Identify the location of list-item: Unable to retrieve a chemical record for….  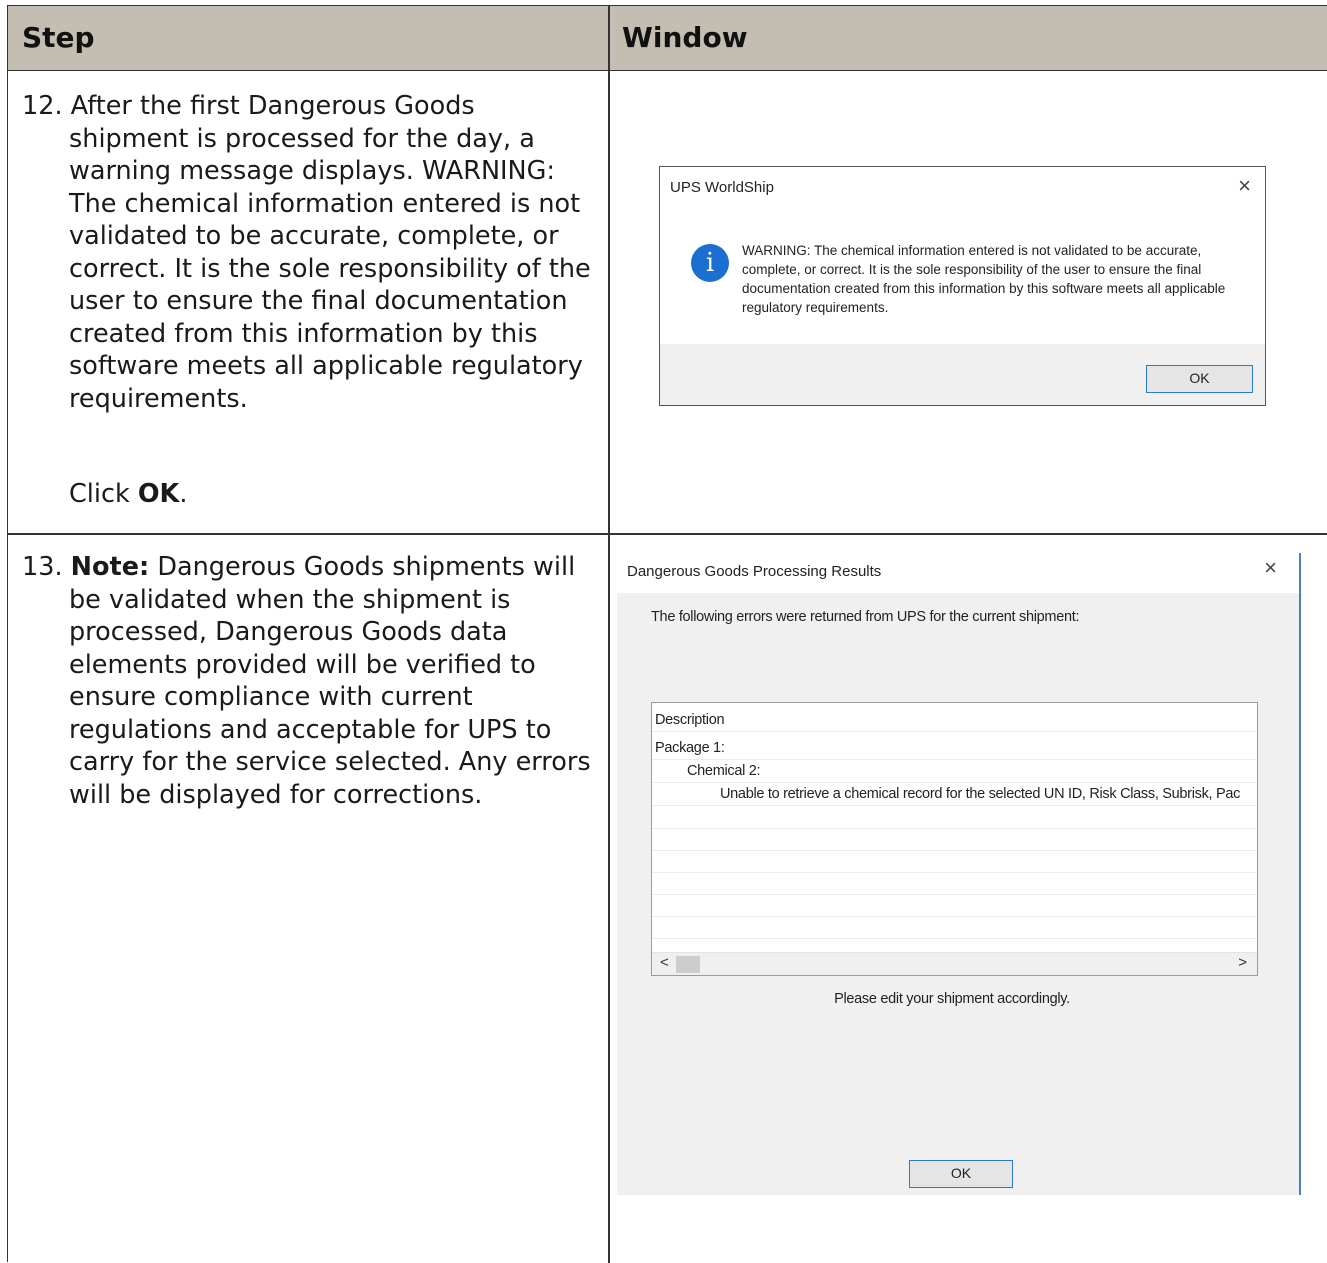
(954, 794).